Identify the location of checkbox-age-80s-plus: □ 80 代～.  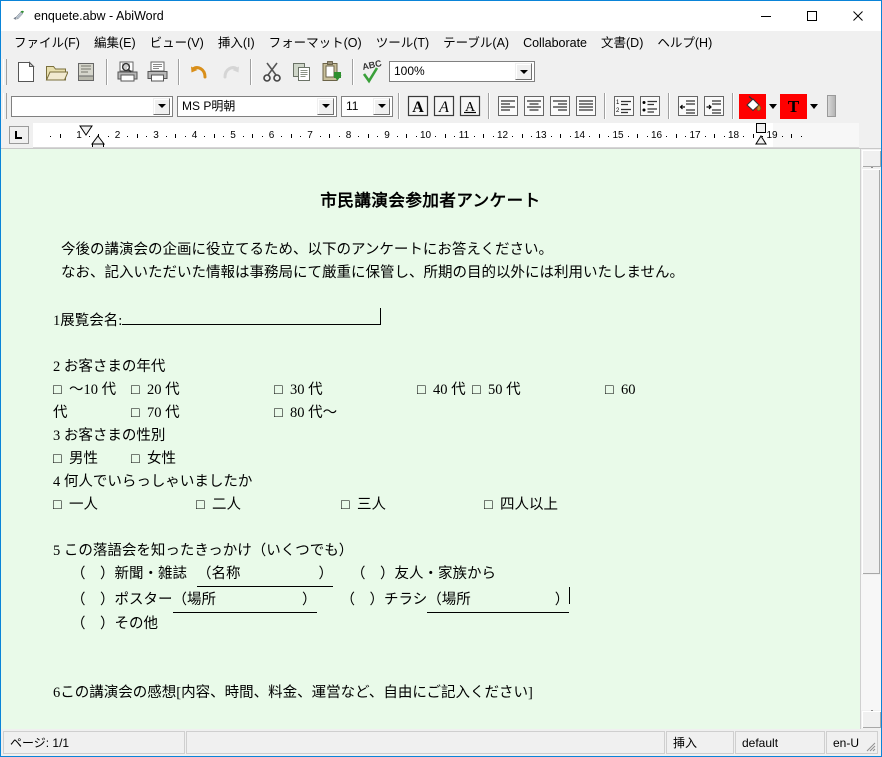
(305, 413).